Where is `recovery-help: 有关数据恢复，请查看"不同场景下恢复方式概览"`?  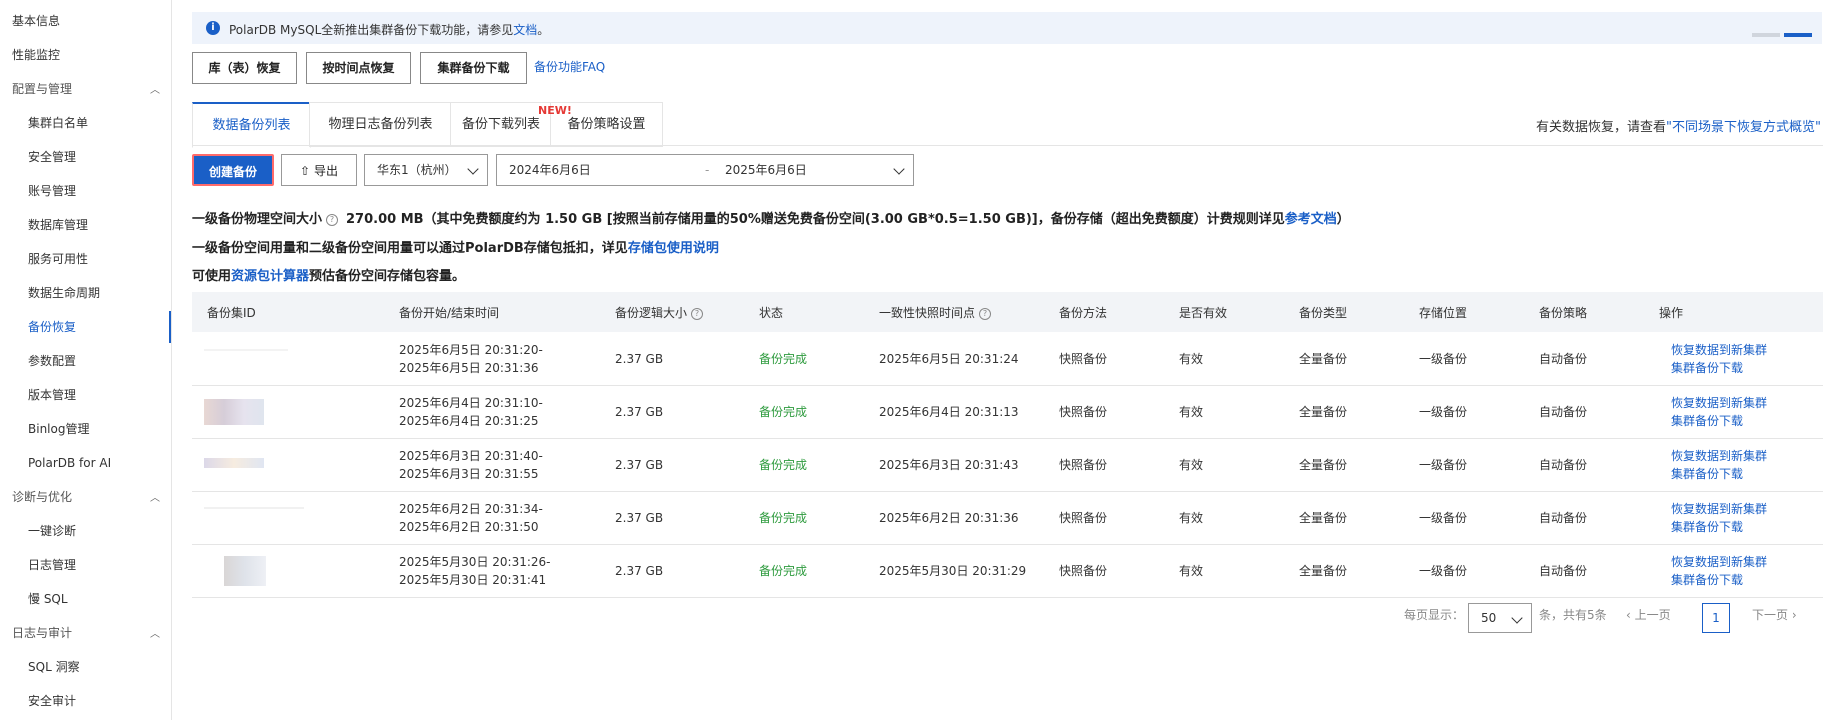
recovery-help: 有关数据恢复，请查看"不同场景下恢复方式概览" is located at coordinates (1678, 125).